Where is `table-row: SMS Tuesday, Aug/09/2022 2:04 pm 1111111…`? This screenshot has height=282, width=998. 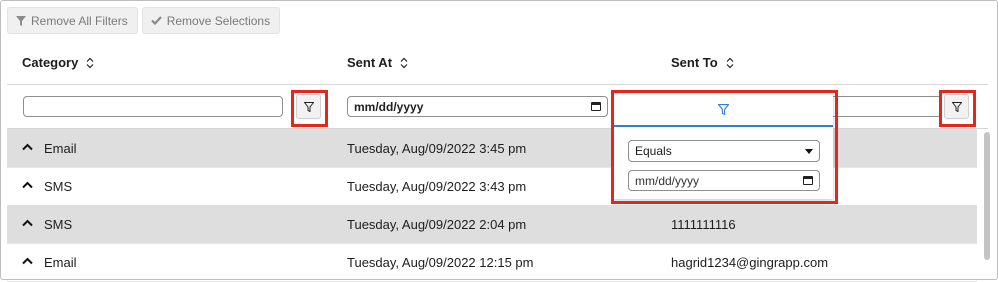 table-row: SMS Tuesday, Aug/09/2022 2:04 pm 1111111… is located at coordinates (492, 224).